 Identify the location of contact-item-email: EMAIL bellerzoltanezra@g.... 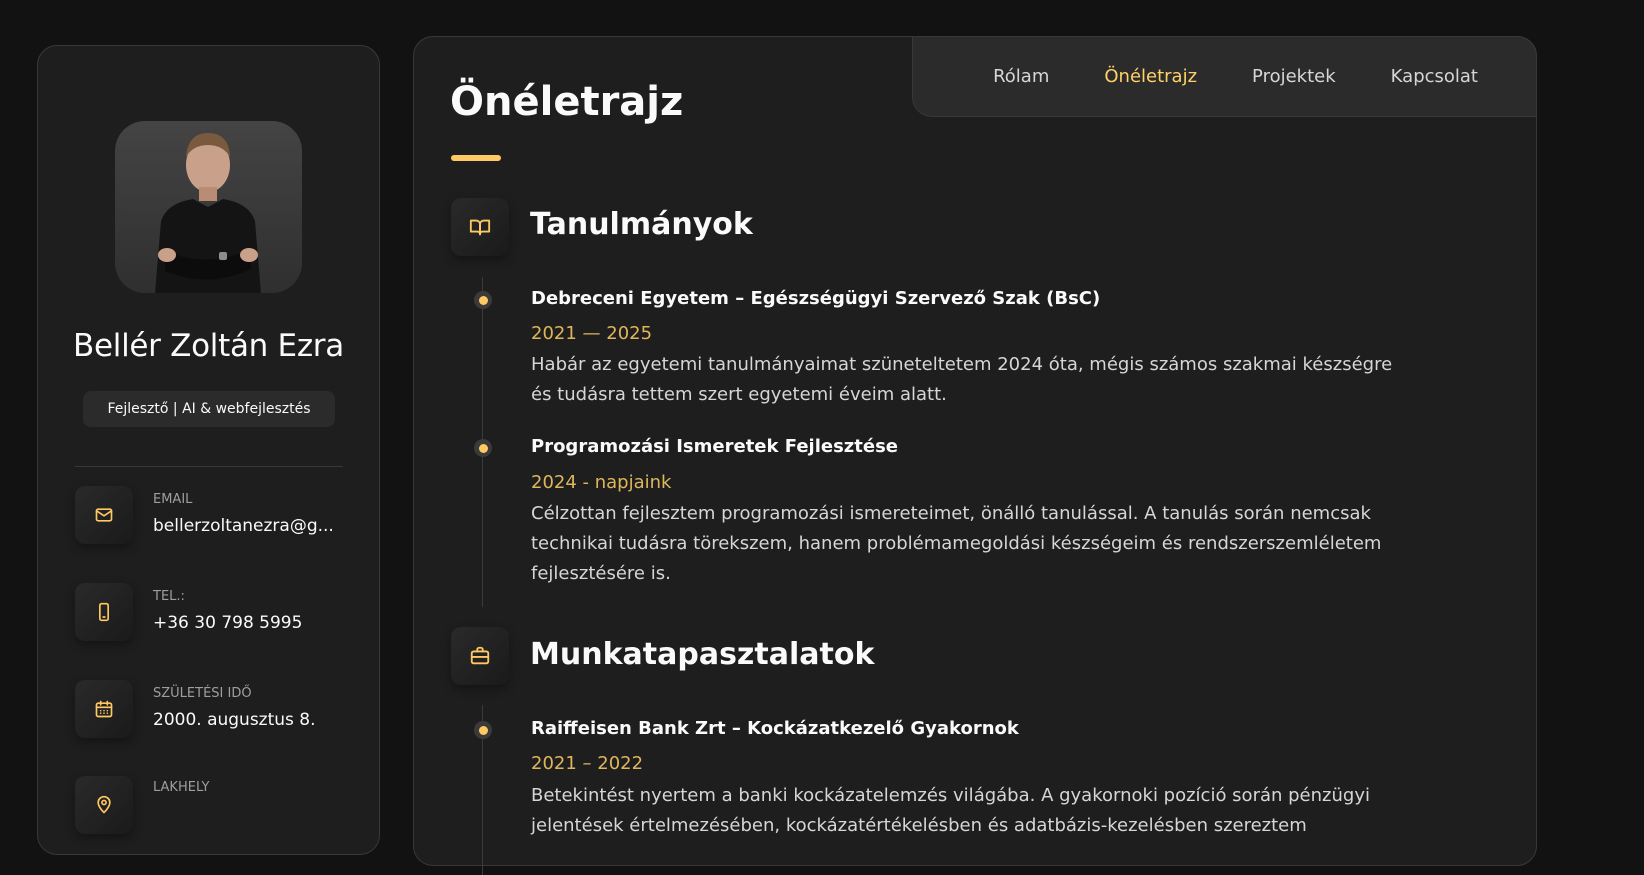
(210, 517).